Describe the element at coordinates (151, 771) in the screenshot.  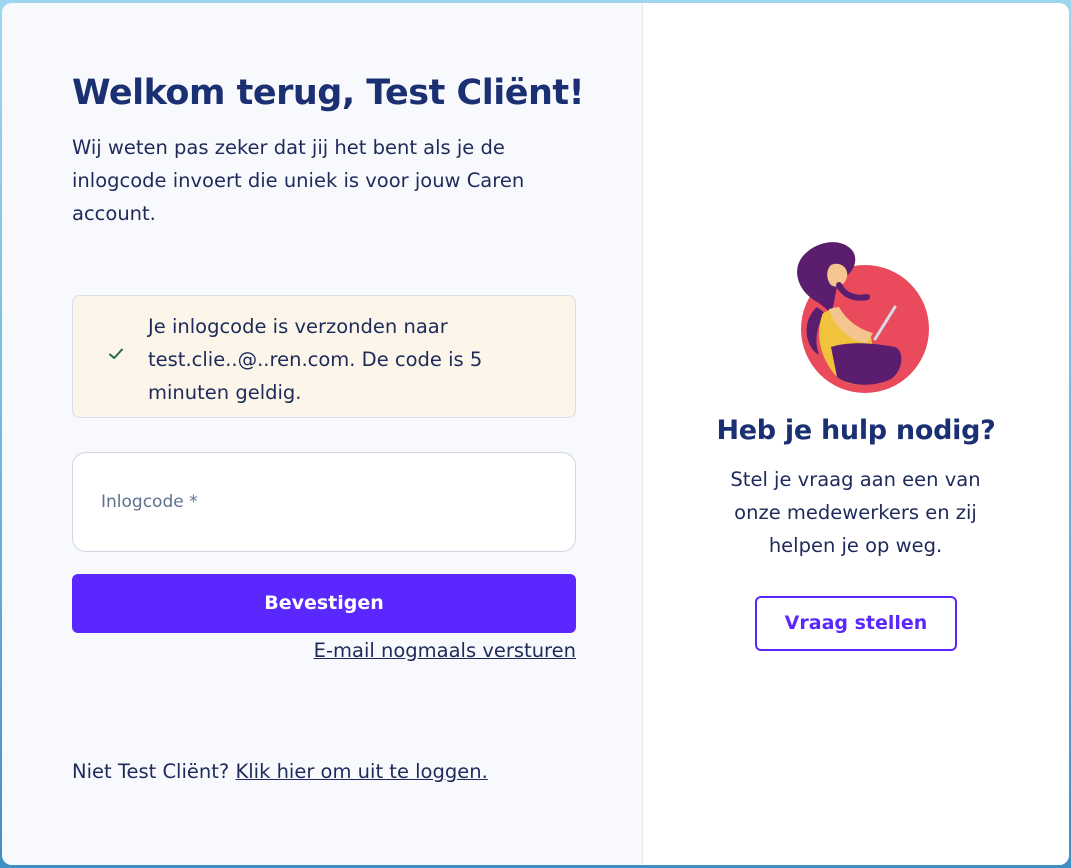
I see `footer-prefix: Niet Test Cliënt?` at that location.